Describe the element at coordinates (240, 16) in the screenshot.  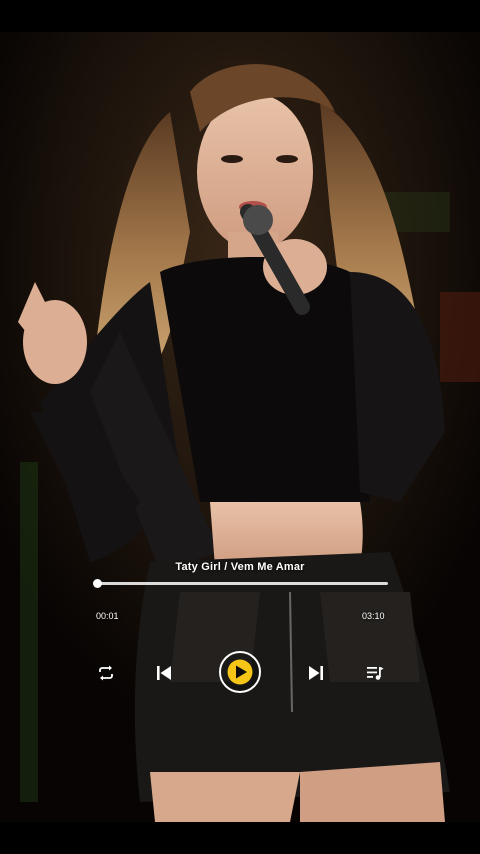
I see `top-letterbox` at that location.